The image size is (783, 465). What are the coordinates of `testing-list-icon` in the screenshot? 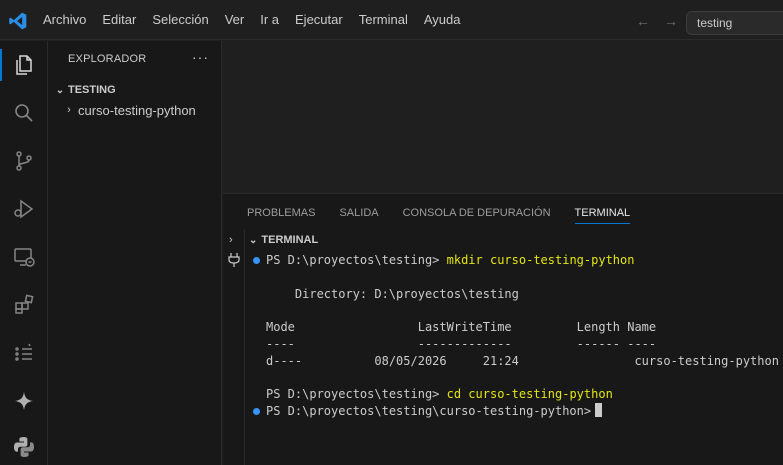 It's located at (23, 352).